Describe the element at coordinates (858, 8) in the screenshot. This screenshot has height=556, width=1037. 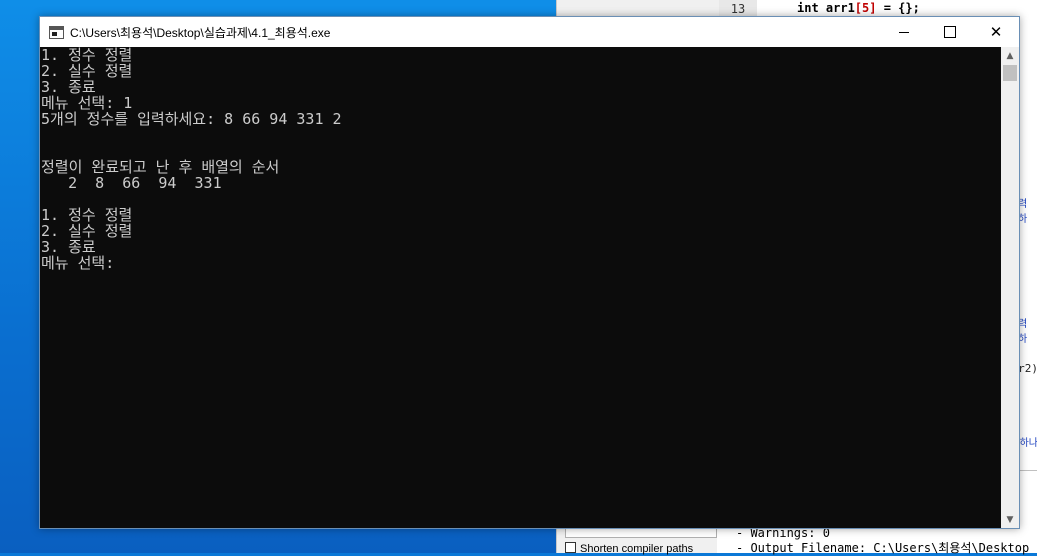
I see `code-line: int arr1[5] = {};` at that location.